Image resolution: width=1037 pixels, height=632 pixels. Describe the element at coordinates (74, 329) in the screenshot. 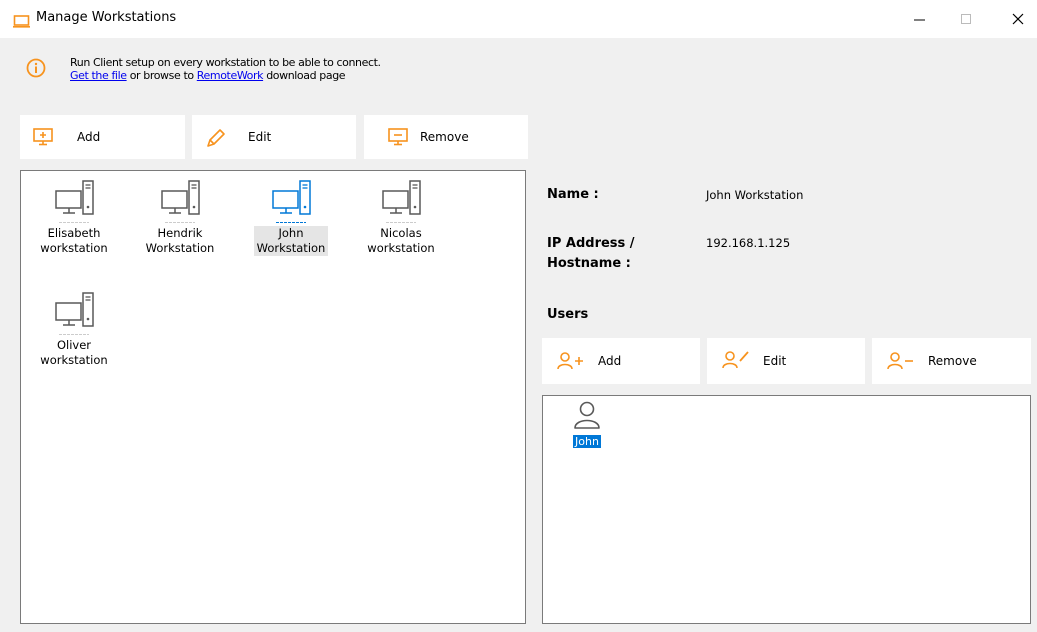

I see `workstation-item: Oliver workstation` at that location.